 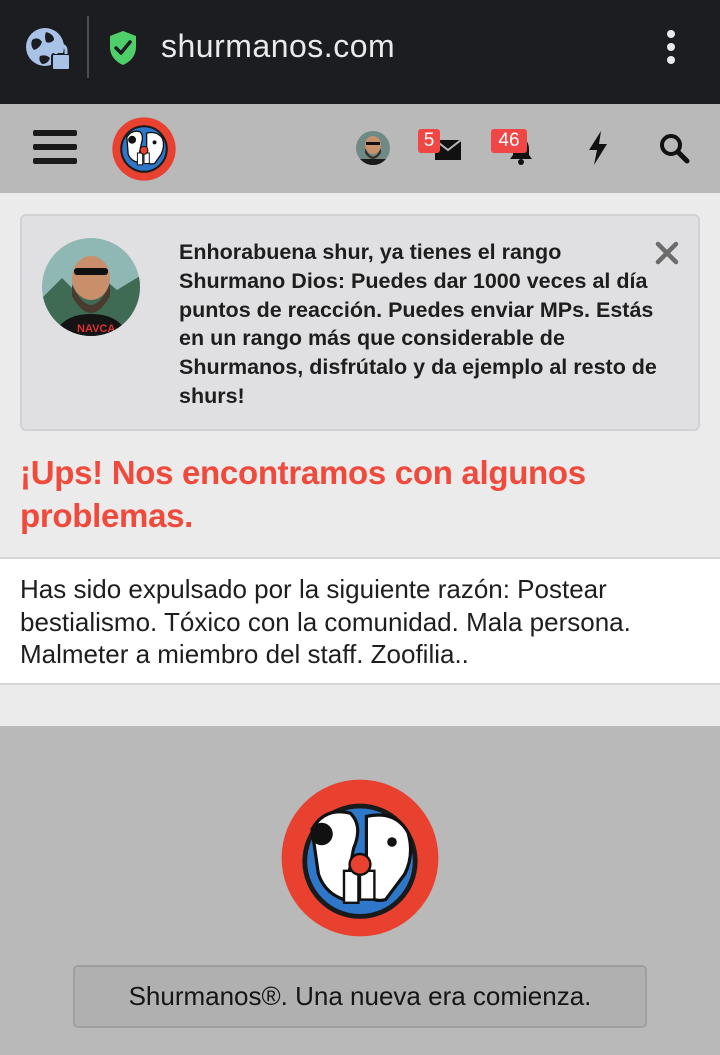 What do you see at coordinates (598, 148) in the screenshot?
I see `lightning-icon` at bounding box center [598, 148].